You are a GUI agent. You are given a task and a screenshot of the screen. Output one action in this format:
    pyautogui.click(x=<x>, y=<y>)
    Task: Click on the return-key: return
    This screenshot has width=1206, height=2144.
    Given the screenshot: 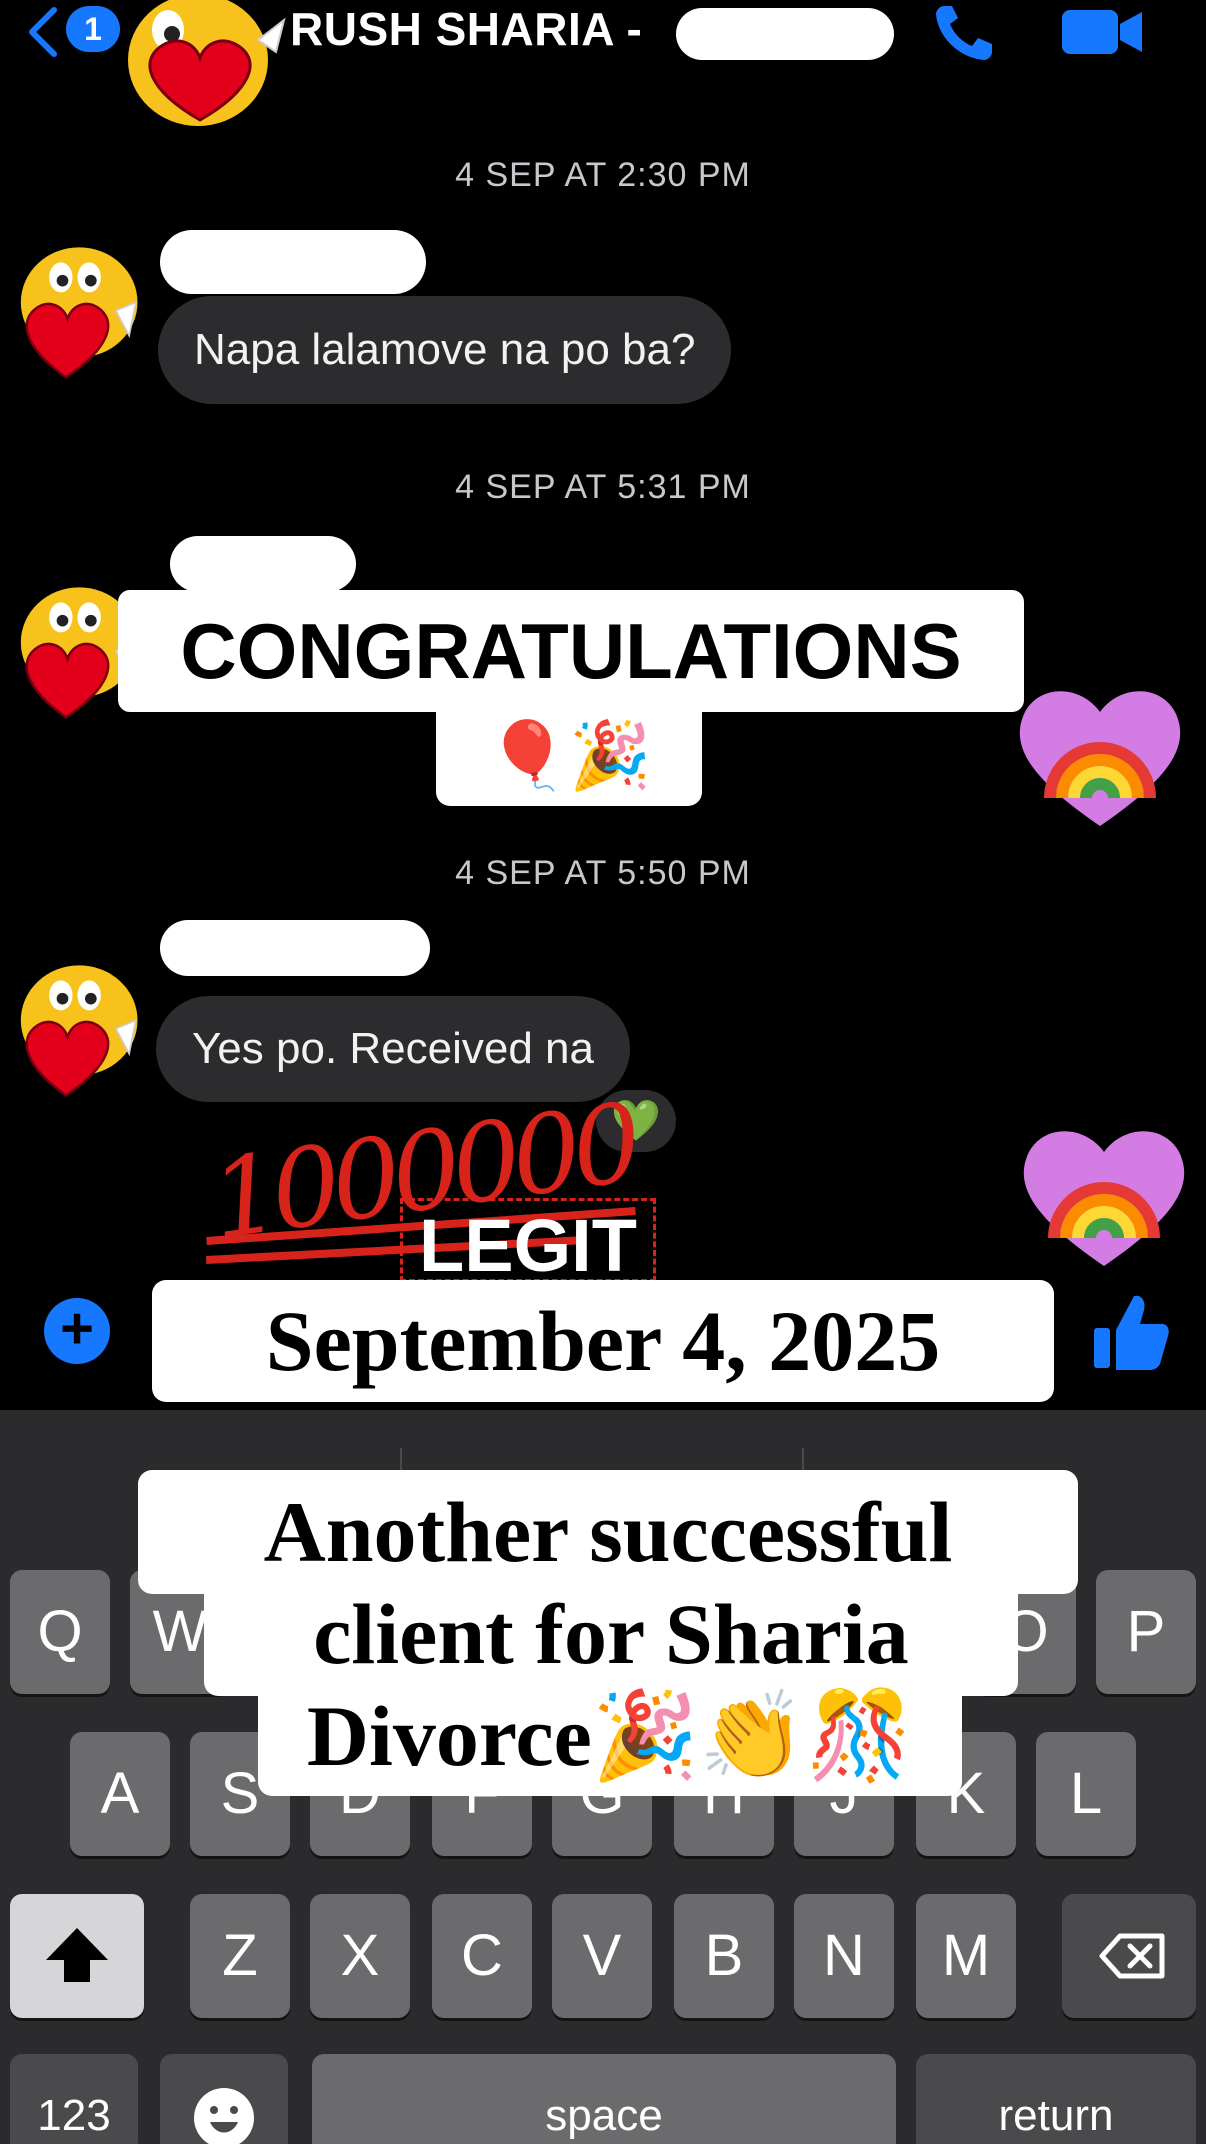 What is the action you would take?
    pyautogui.click(x=1056, y=2099)
    